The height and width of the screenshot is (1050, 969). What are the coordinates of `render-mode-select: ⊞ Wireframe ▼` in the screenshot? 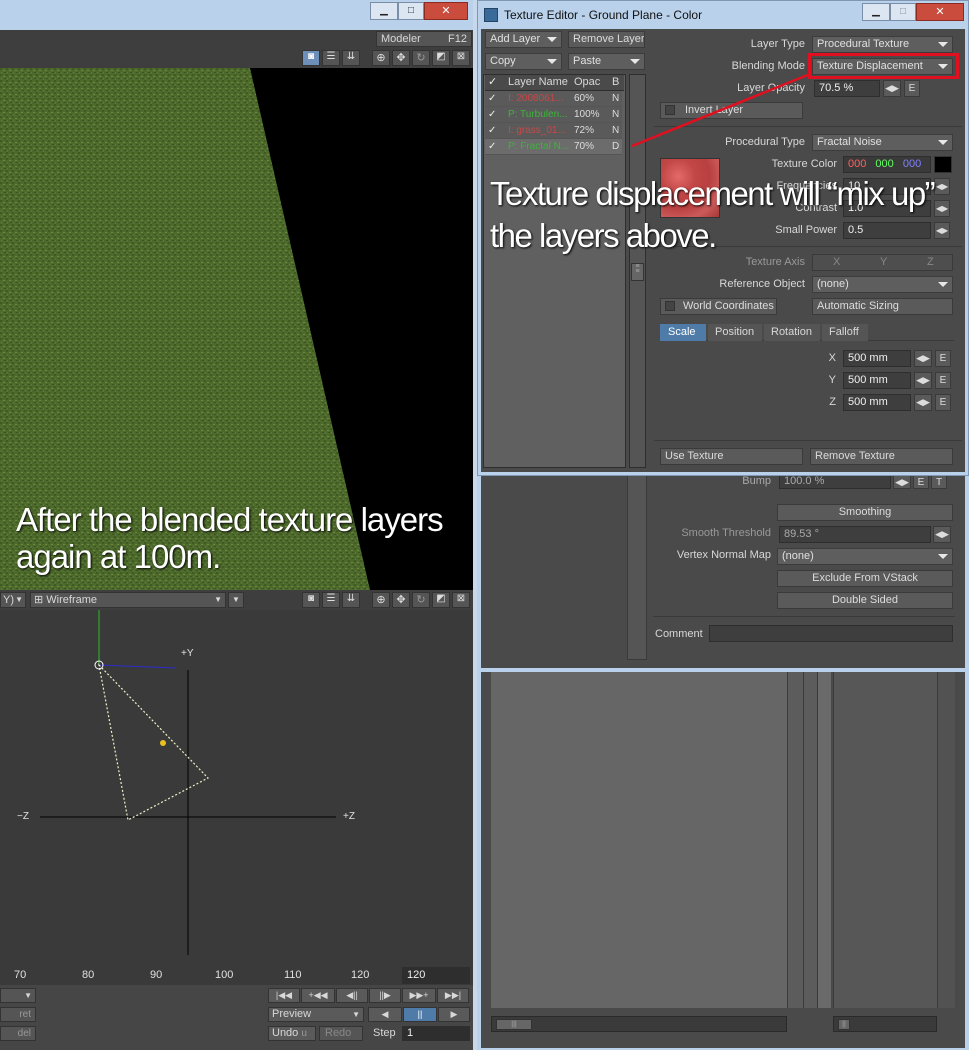 It's located at (128, 600).